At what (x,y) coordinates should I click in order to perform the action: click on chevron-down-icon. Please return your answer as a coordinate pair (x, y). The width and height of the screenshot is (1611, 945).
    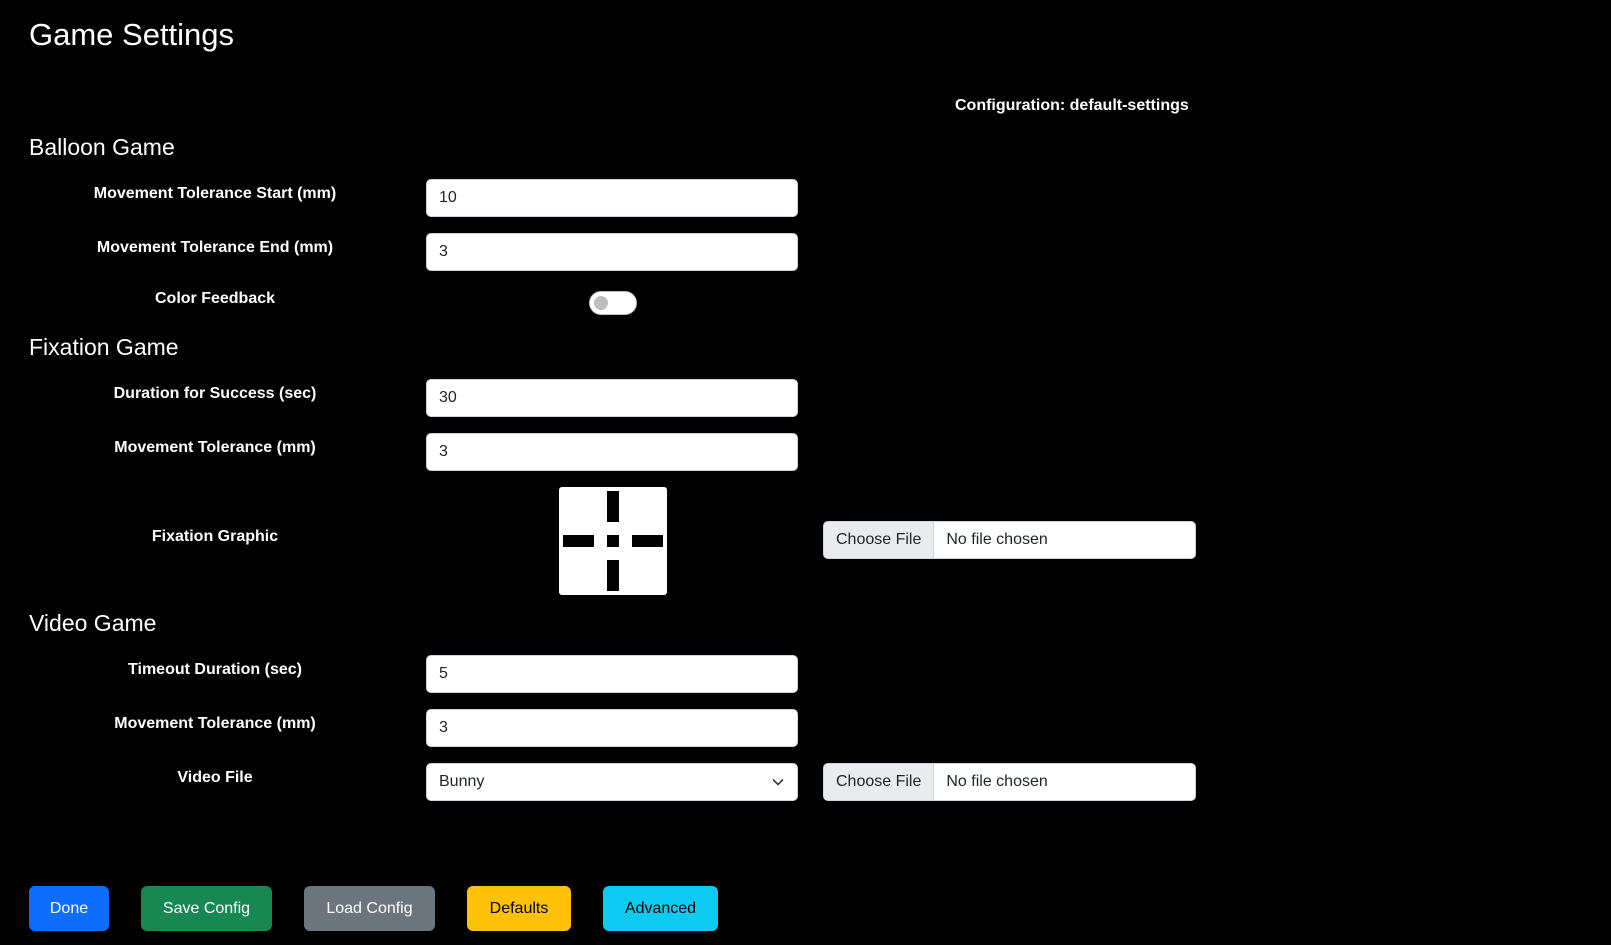
    Looking at the image, I should click on (778, 782).